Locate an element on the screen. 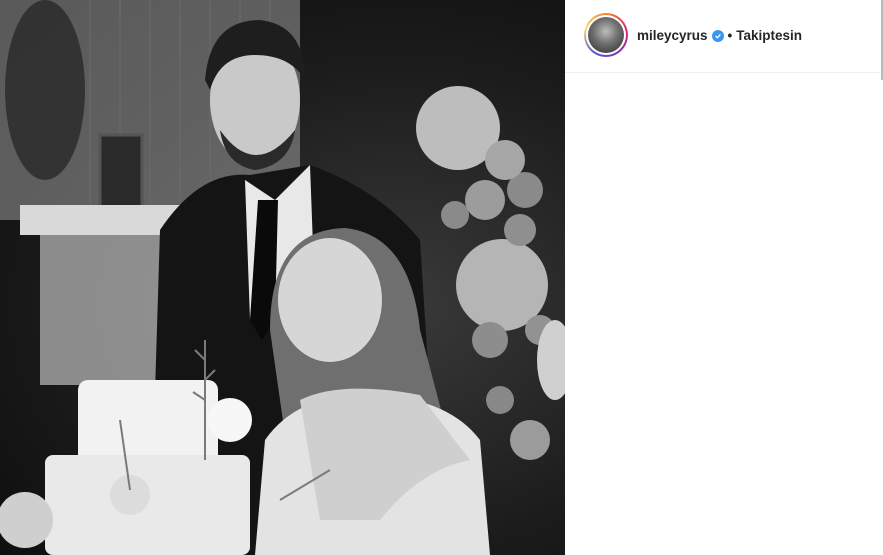 This screenshot has width=883, height=555. avatar-border is located at coordinates (606, 35).